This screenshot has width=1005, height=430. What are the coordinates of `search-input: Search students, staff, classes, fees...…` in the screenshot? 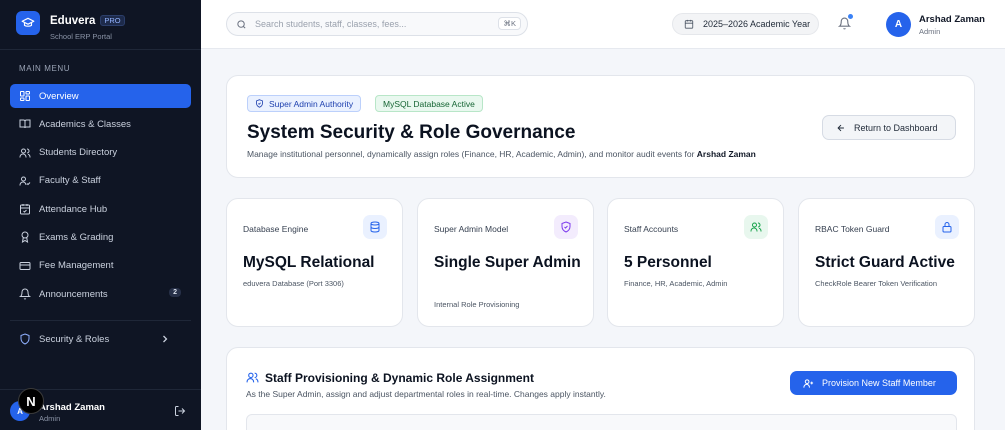 It's located at (377, 24).